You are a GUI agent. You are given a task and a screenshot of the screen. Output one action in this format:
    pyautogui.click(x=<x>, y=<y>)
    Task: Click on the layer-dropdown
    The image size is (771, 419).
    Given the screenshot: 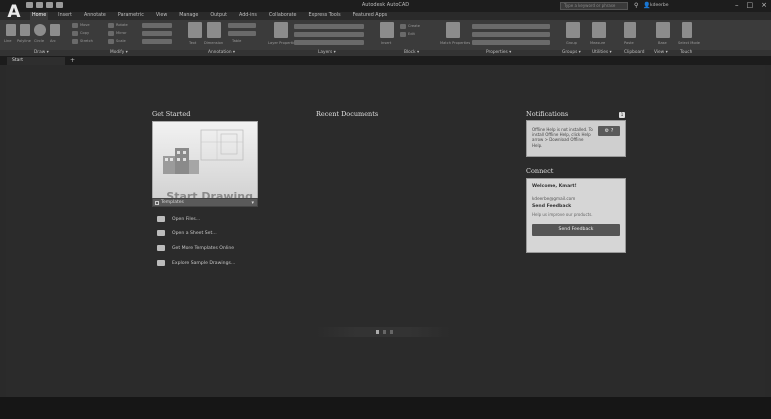 What is the action you would take?
    pyautogui.click(x=329, y=26)
    